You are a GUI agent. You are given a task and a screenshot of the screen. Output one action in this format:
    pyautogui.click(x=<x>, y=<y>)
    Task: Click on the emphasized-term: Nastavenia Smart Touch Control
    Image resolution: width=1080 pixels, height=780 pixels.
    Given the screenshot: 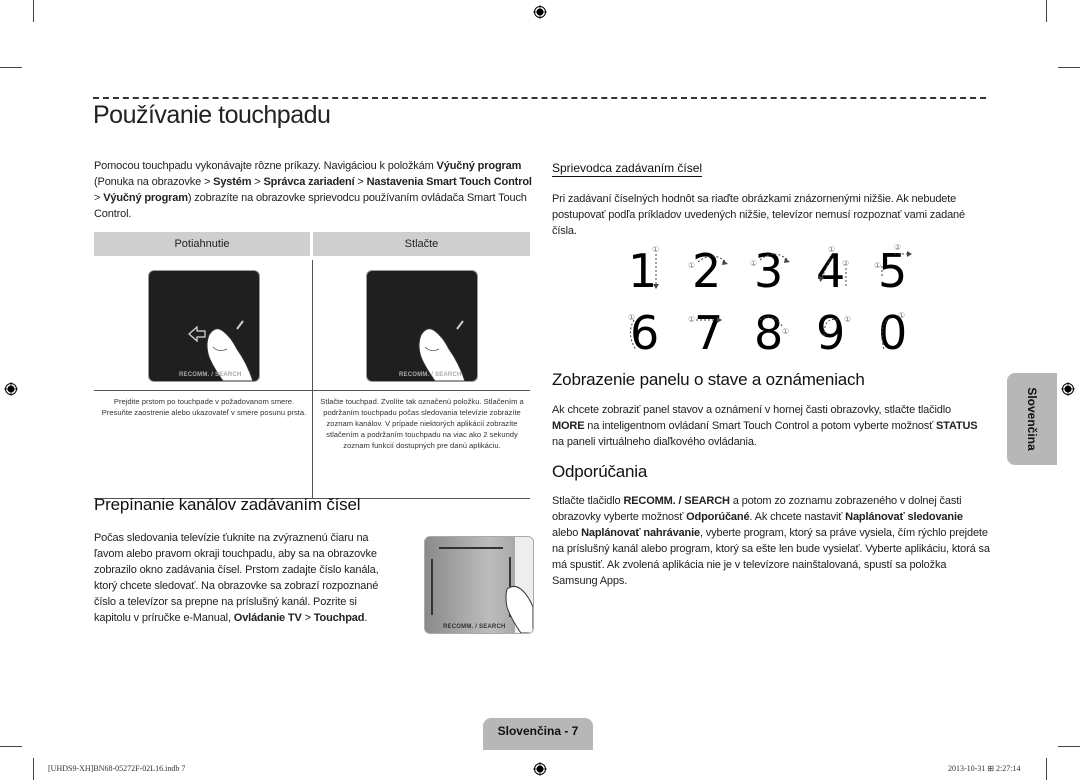 What is the action you would take?
    pyautogui.click(x=449, y=182)
    